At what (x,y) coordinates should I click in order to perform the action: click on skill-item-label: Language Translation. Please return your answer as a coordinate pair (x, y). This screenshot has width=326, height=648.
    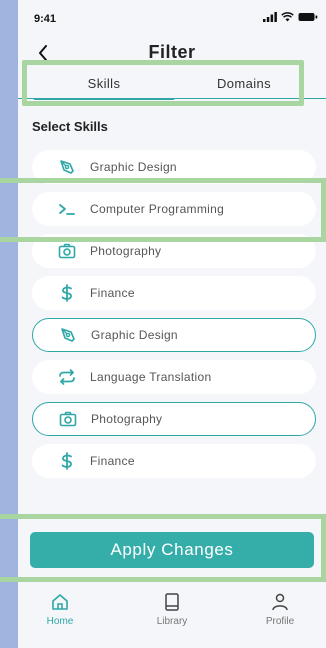
    Looking at the image, I should click on (151, 377).